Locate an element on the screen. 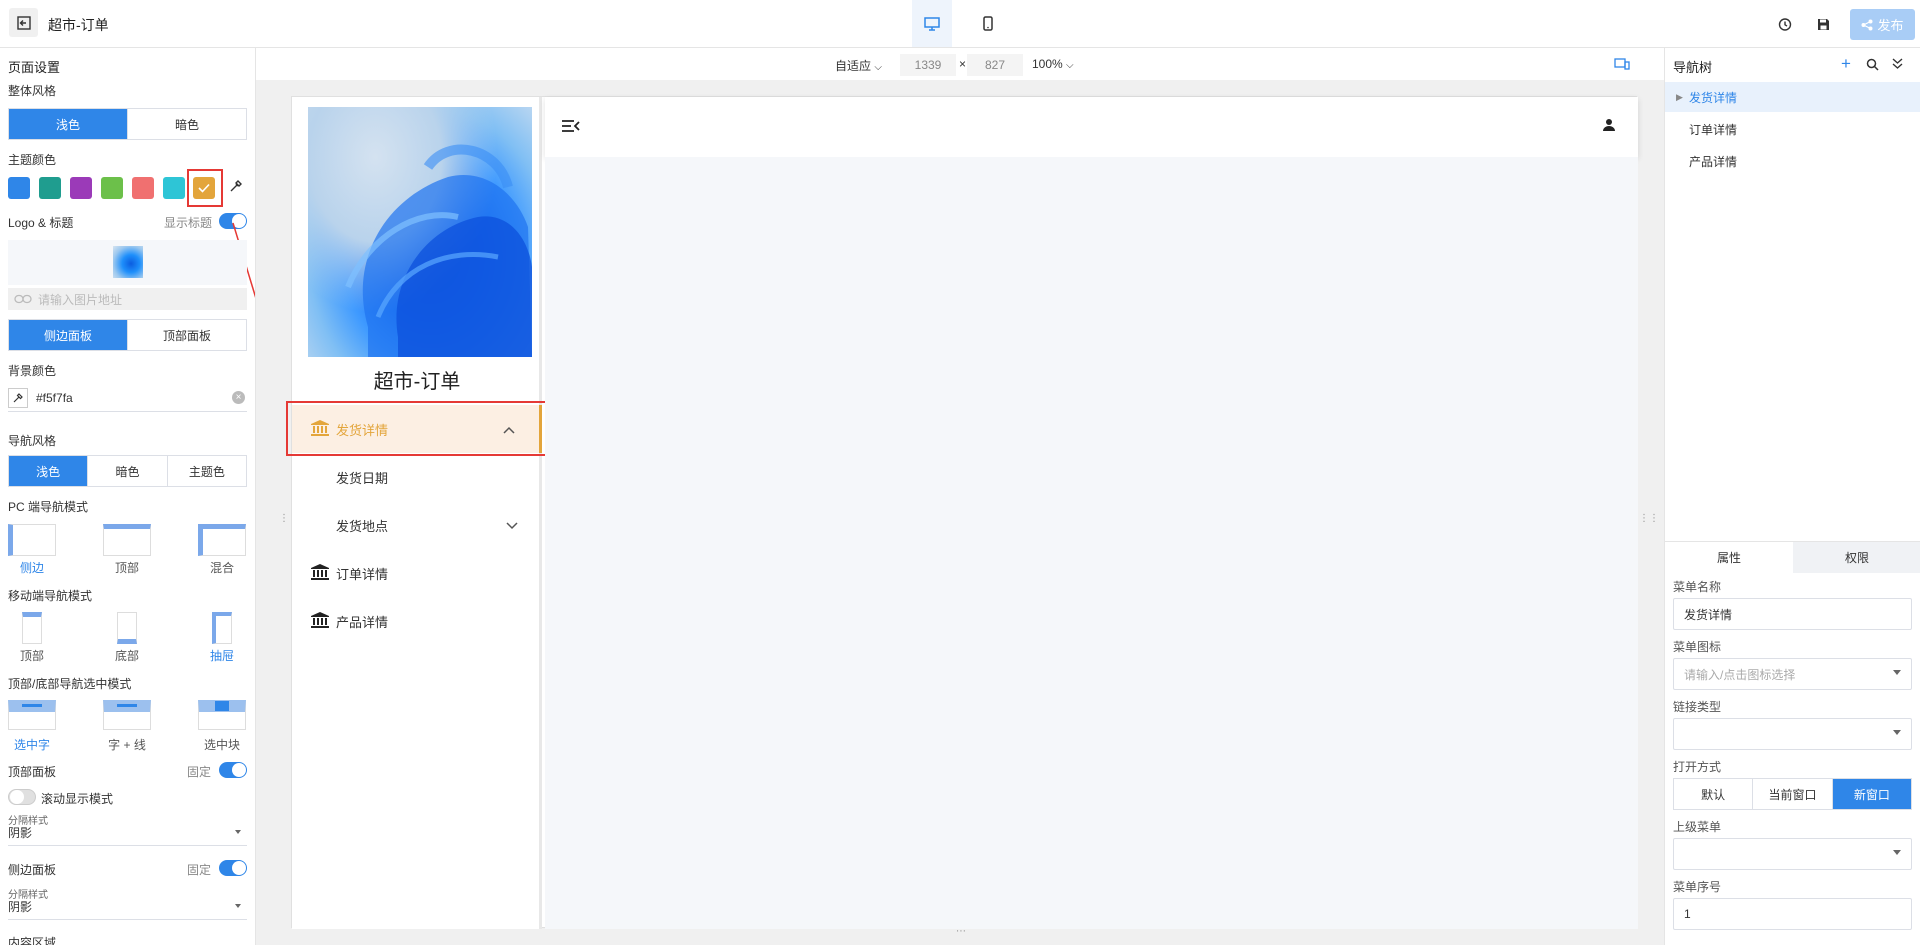 The image size is (1920, 945). publish-button: 发布 is located at coordinates (1882, 24).